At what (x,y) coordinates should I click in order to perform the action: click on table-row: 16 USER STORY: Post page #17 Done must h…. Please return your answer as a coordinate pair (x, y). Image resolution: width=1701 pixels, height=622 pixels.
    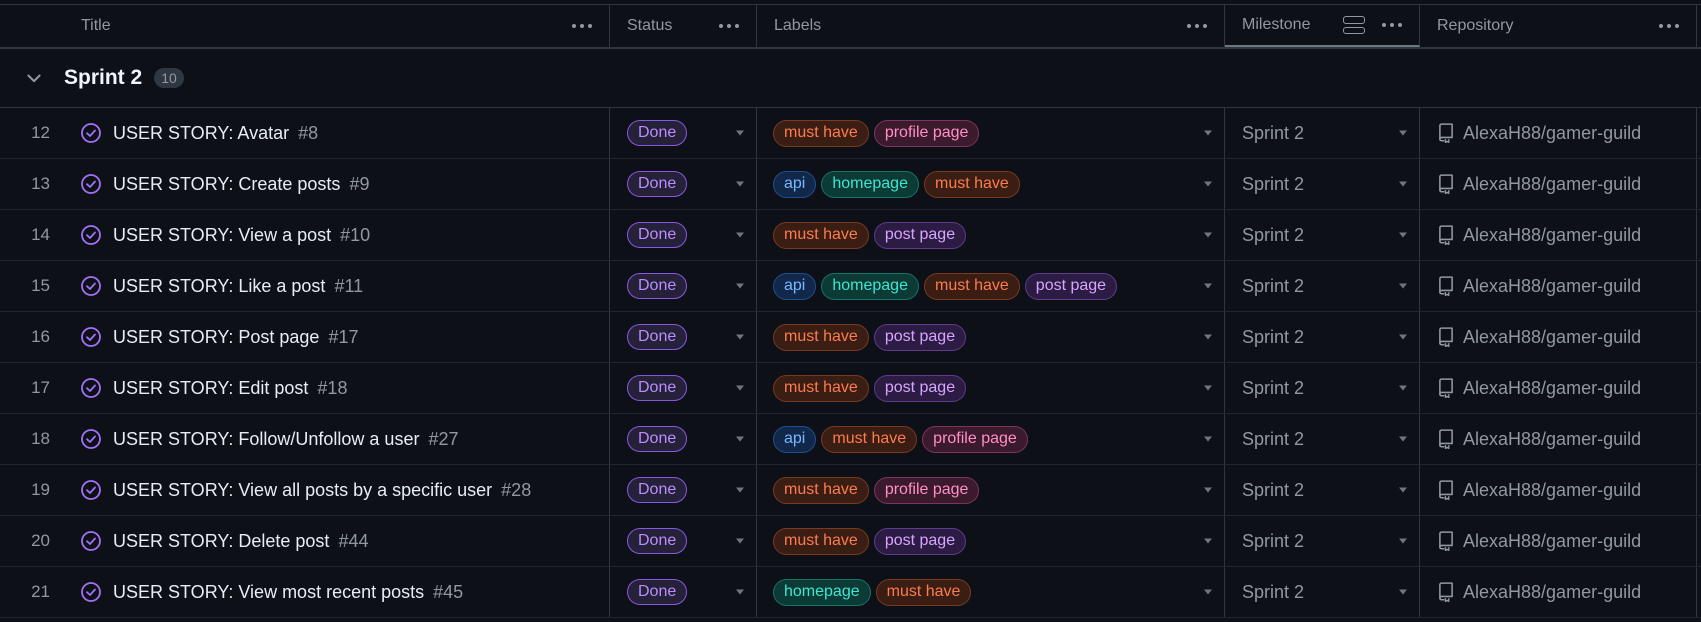
    Looking at the image, I should click on (850, 337).